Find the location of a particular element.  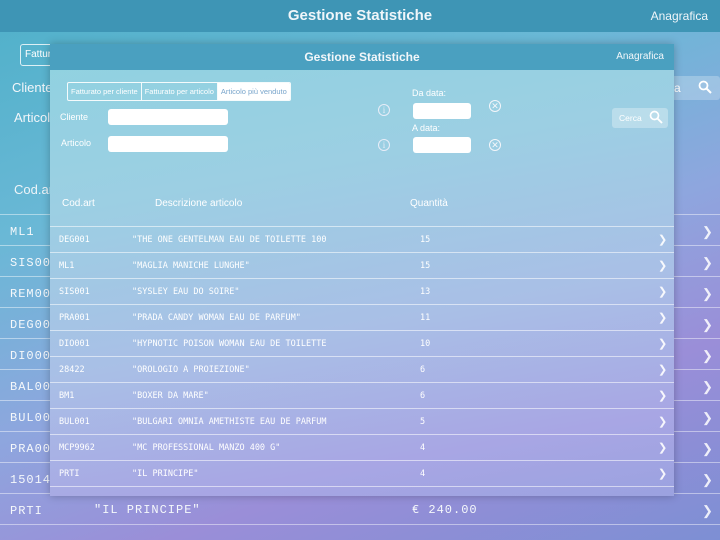

da-data-field is located at coordinates (442, 111).